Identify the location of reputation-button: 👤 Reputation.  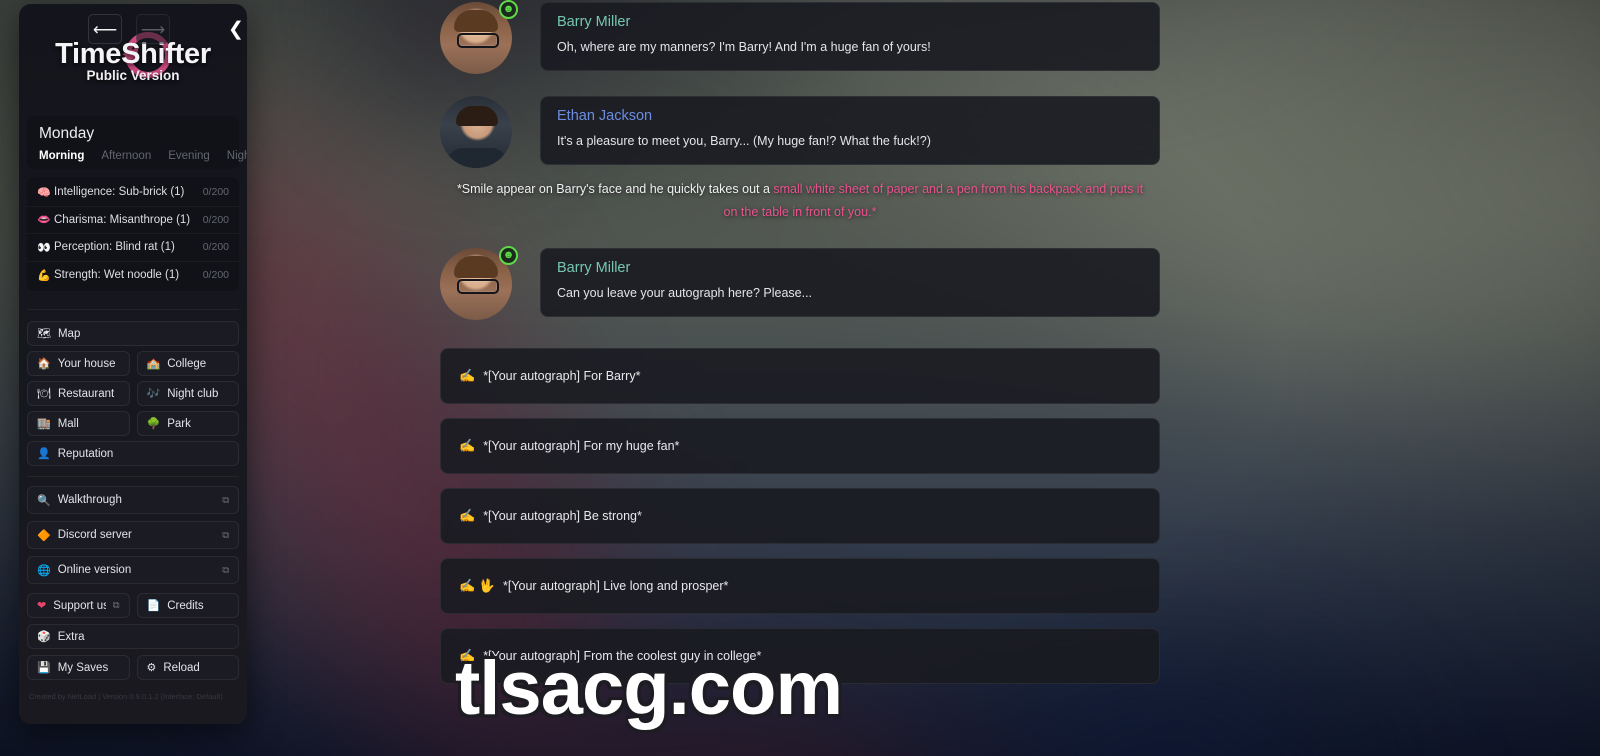
(133, 453).